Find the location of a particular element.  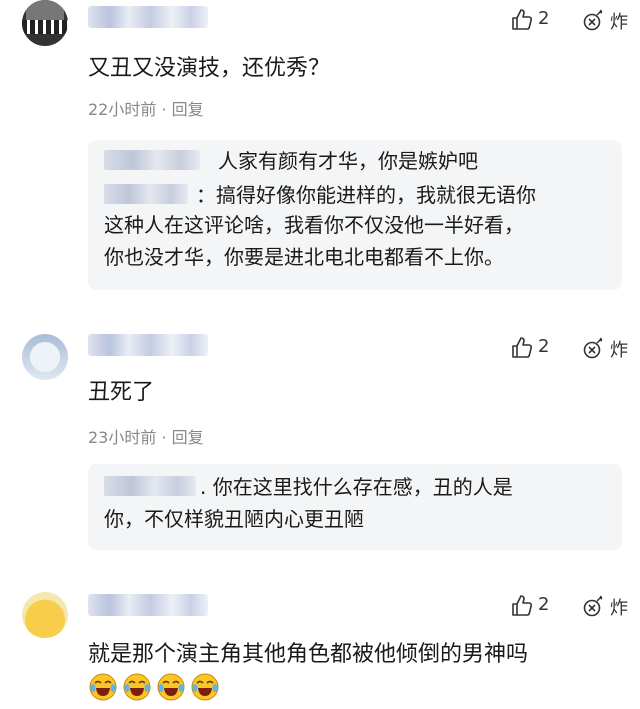

reply-line: ：搞得好像你能进样的，我就很无语你 is located at coordinates (366, 195).